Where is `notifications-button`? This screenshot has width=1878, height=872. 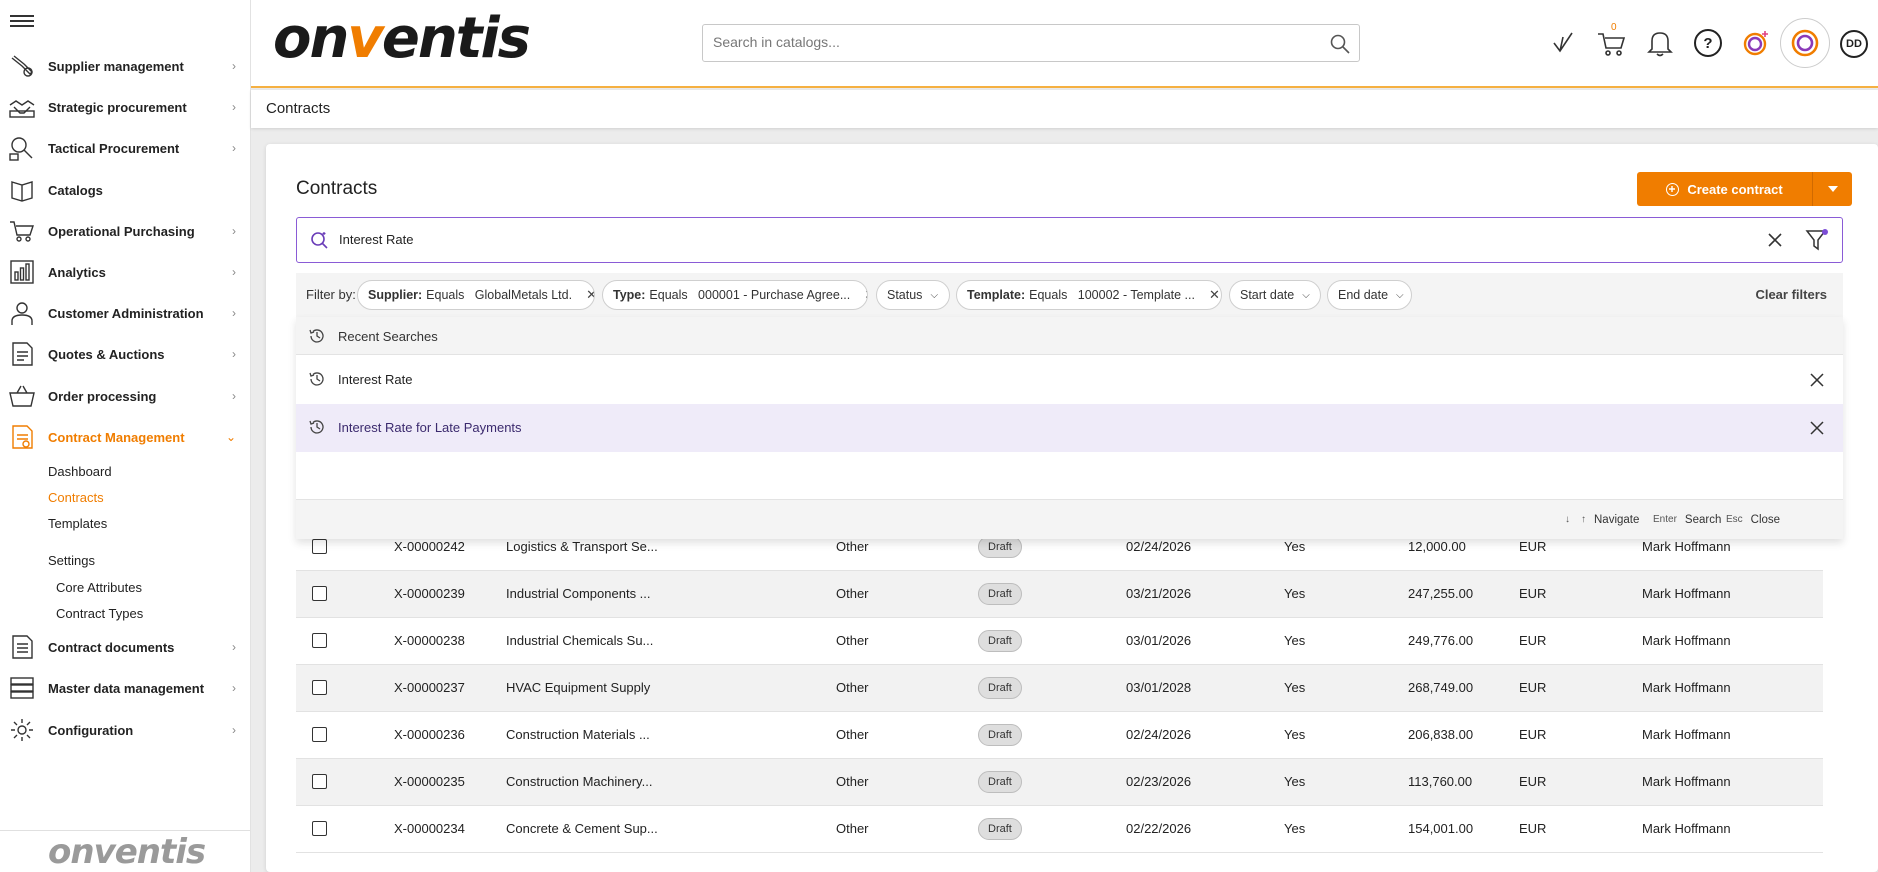 notifications-button is located at coordinates (1660, 43).